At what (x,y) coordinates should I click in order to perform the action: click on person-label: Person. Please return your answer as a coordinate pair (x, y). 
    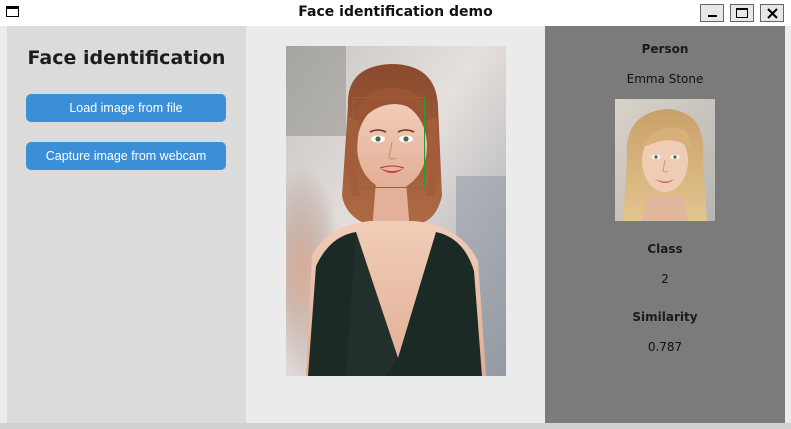
    Looking at the image, I should click on (665, 49).